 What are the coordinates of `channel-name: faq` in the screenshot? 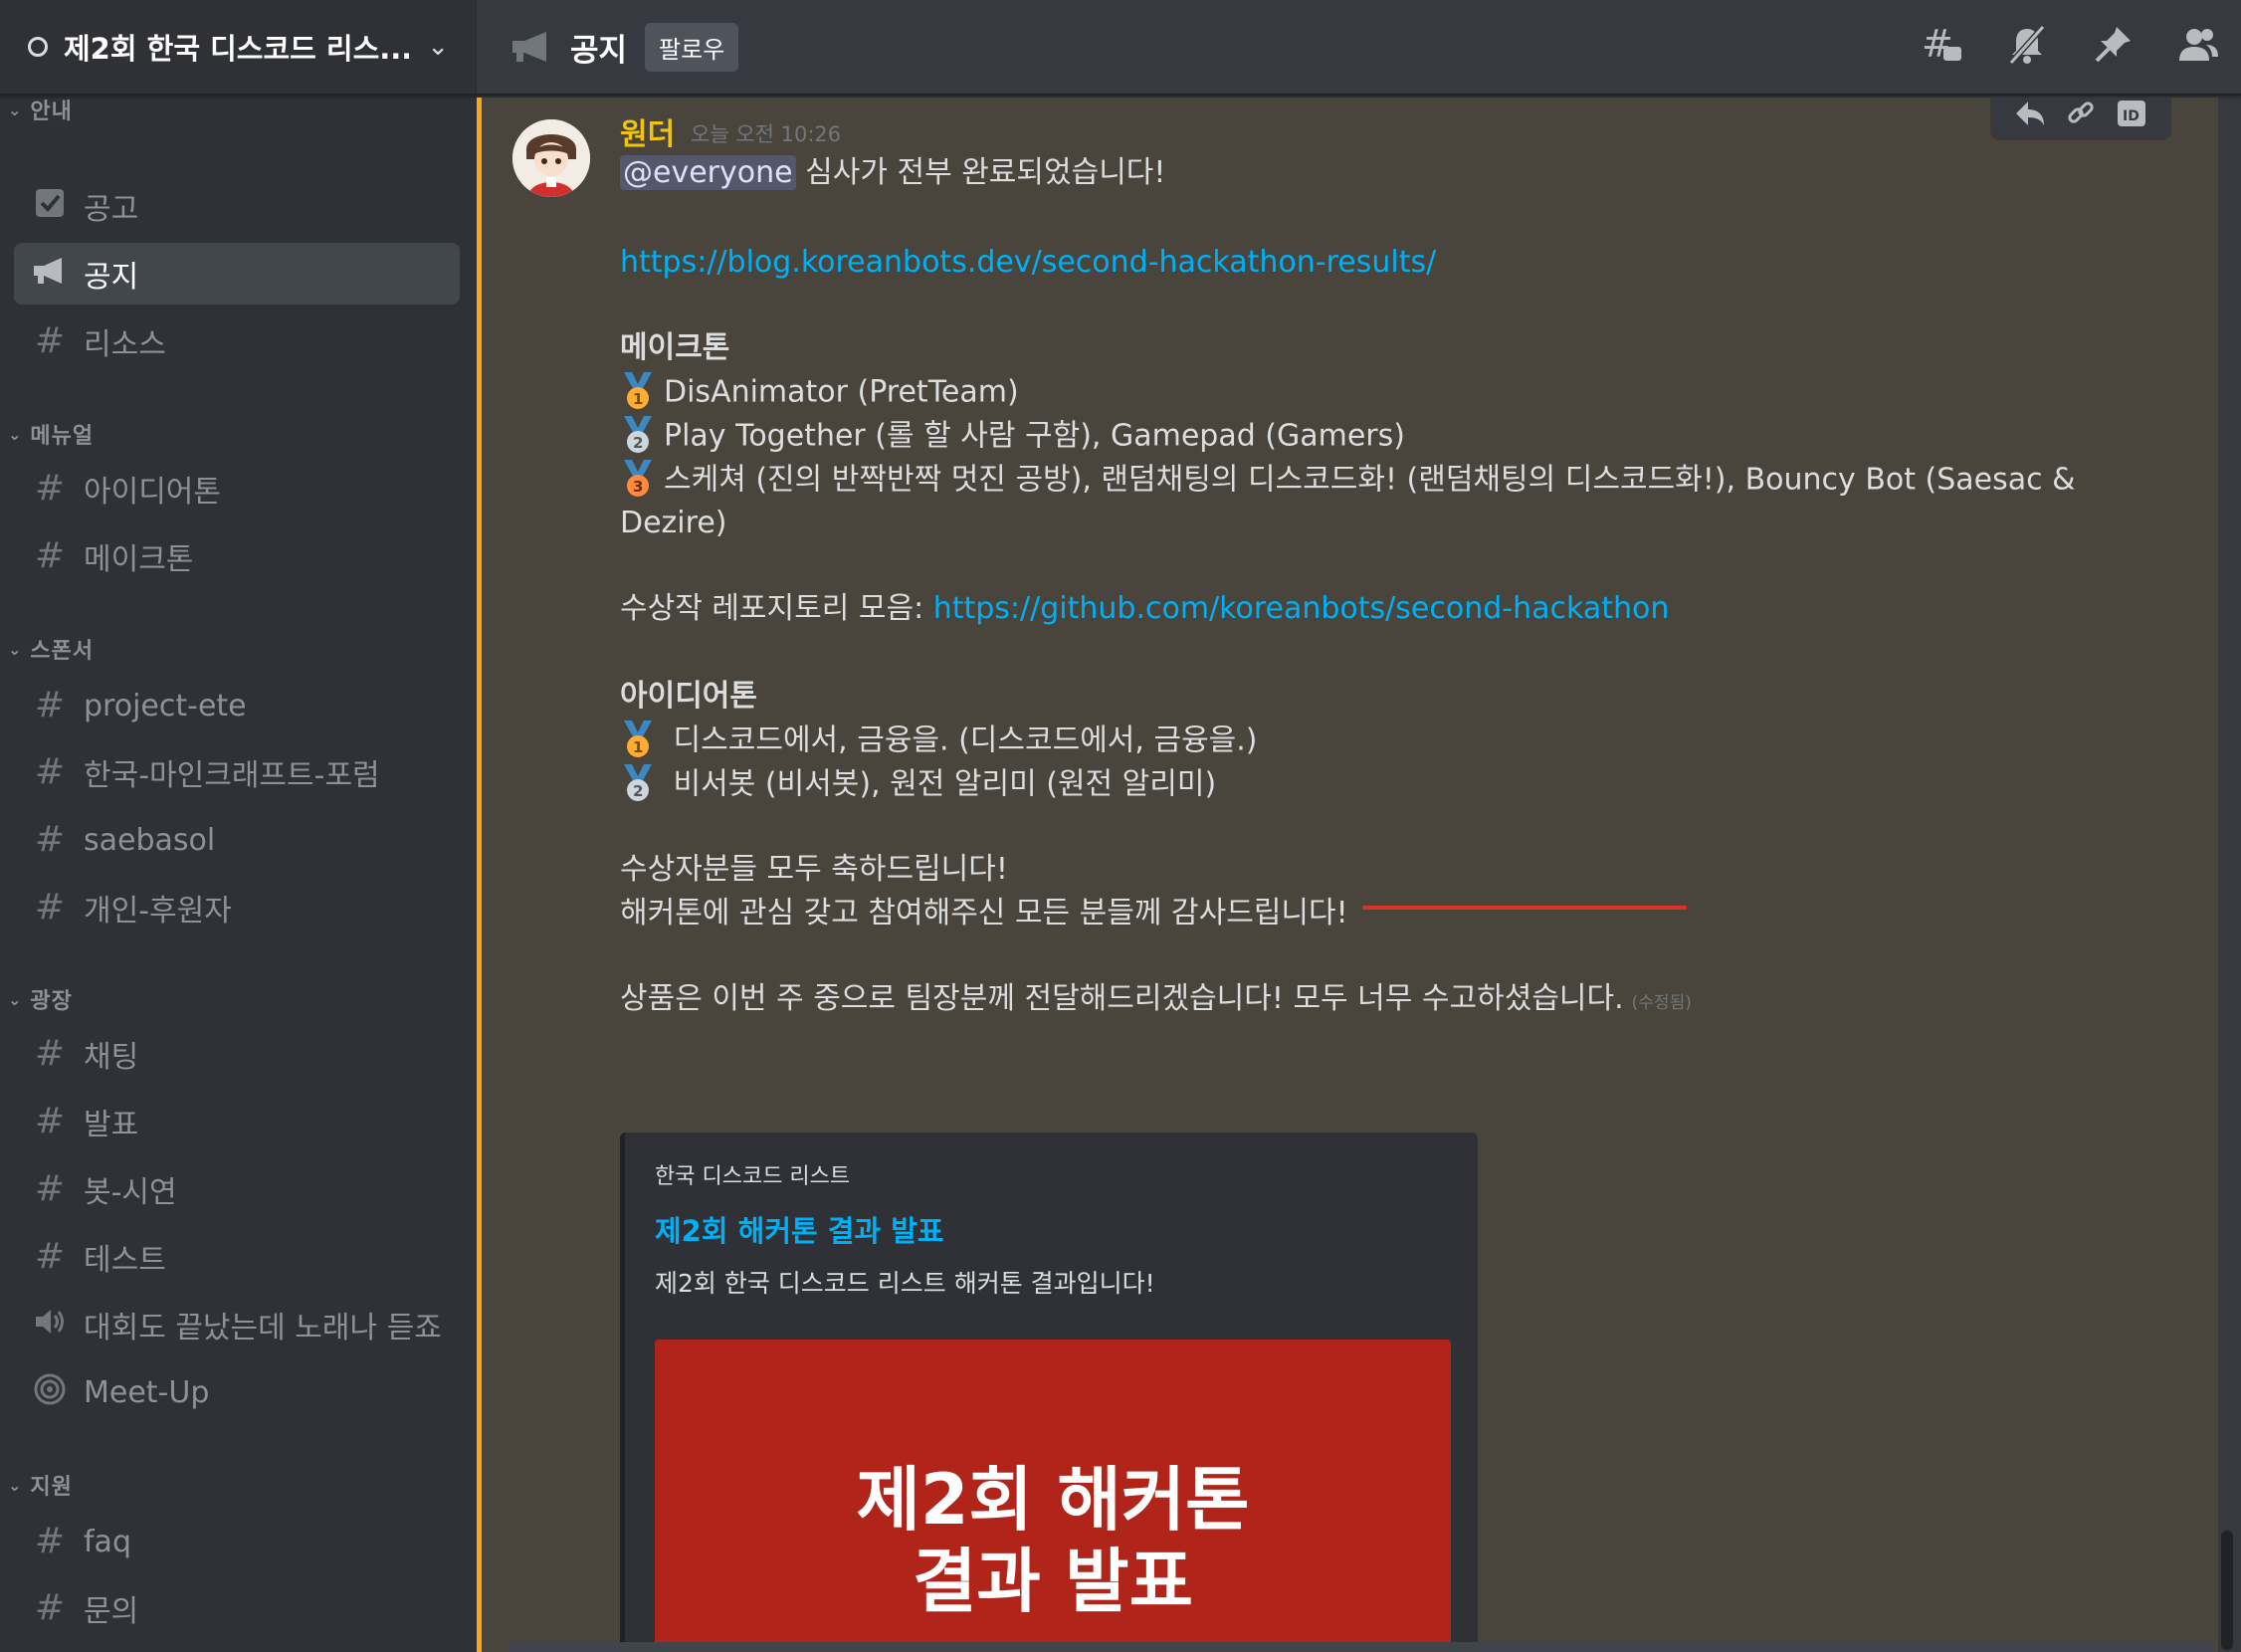 It's located at (107, 1541).